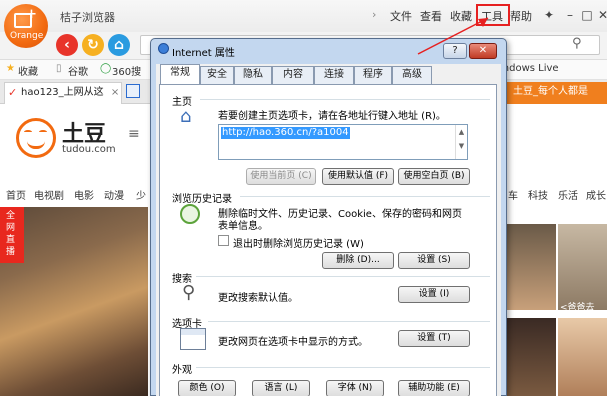  Describe the element at coordinates (293, 342) in the screenshot. I see `tabs-description: 更改网页在选项卡中显示的方式。` at that location.